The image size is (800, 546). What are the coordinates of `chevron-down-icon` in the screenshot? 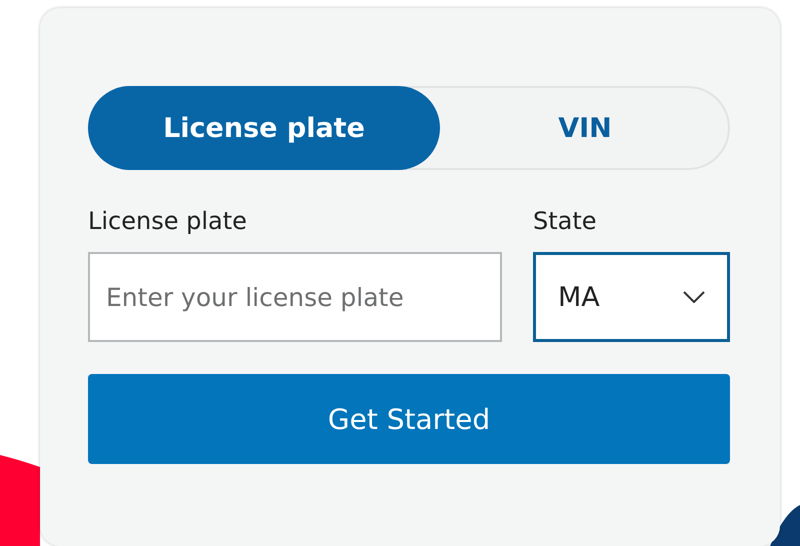 It's located at (694, 297).